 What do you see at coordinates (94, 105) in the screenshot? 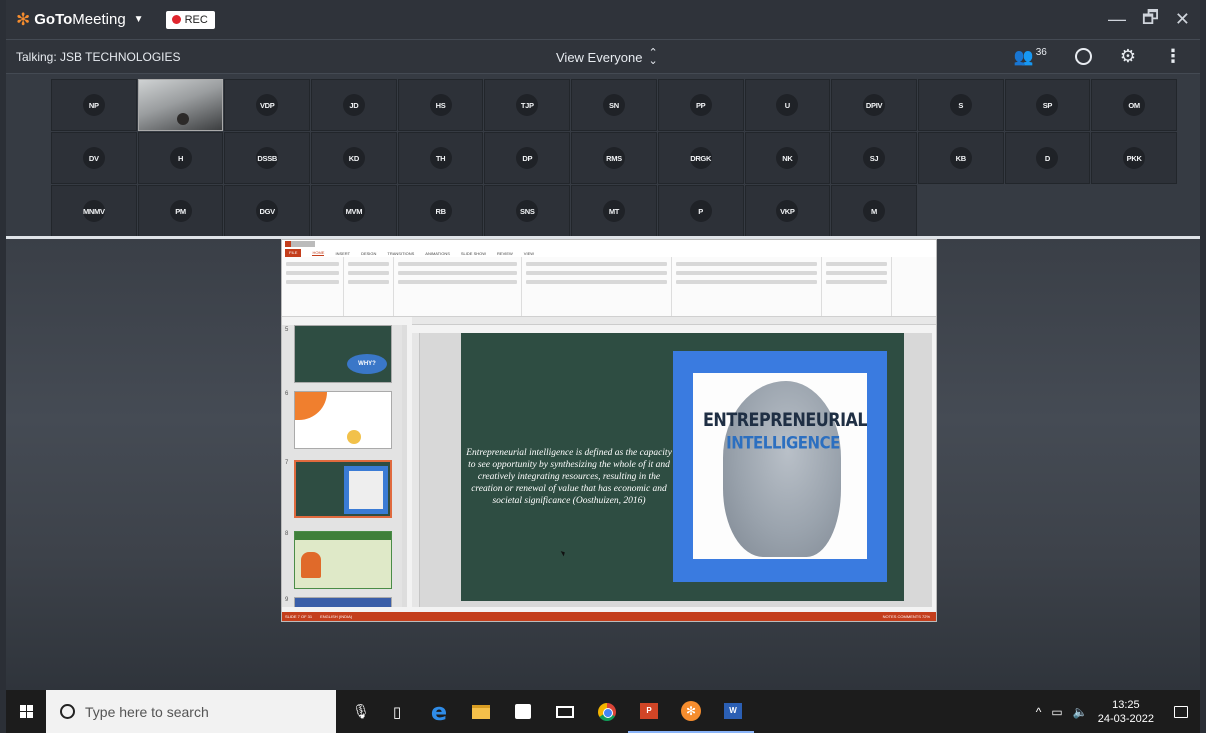
I see `participant-tile: NP` at bounding box center [94, 105].